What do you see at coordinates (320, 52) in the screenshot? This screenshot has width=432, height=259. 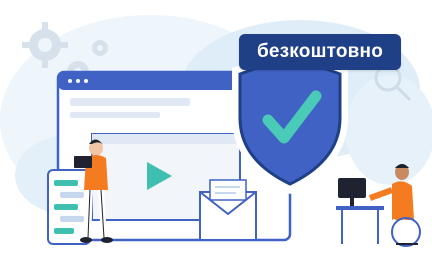 I see `free-badge: безкоштовно` at bounding box center [320, 52].